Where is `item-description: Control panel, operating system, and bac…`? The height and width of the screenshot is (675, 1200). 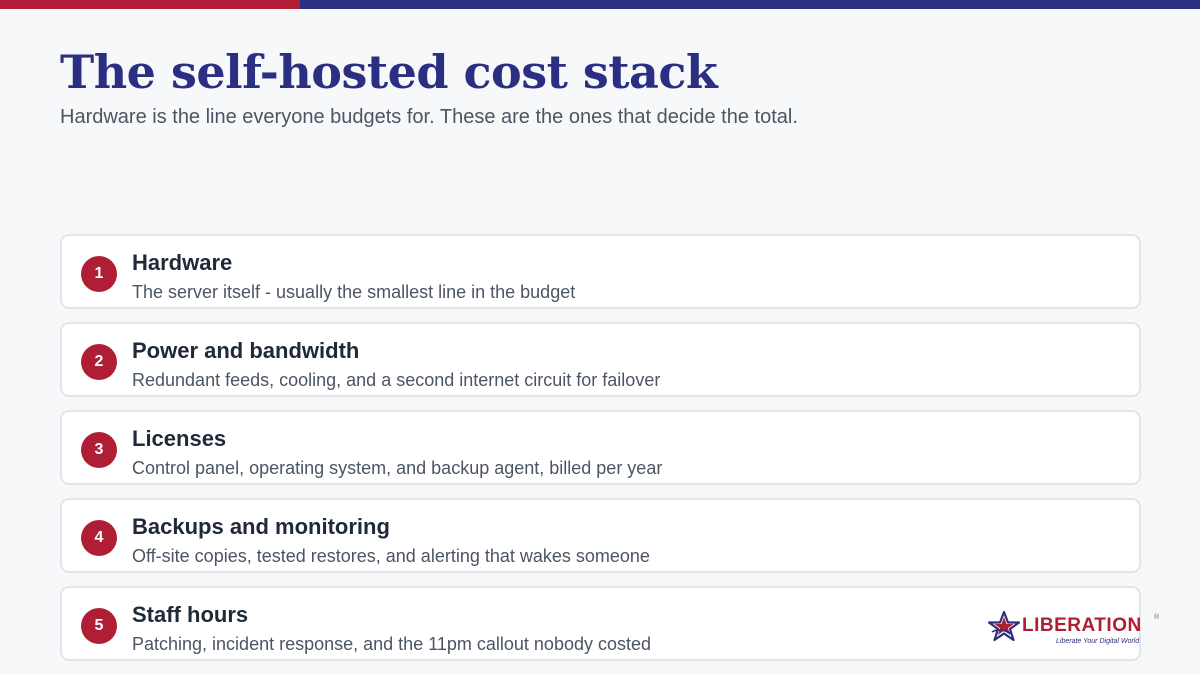
item-description: Control panel, operating system, and bac… is located at coordinates (397, 468).